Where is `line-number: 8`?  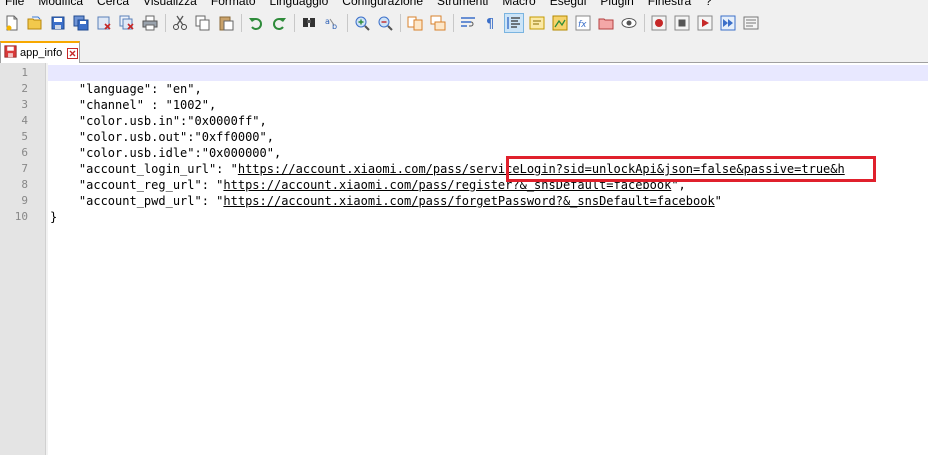 line-number: 8 is located at coordinates (24, 184).